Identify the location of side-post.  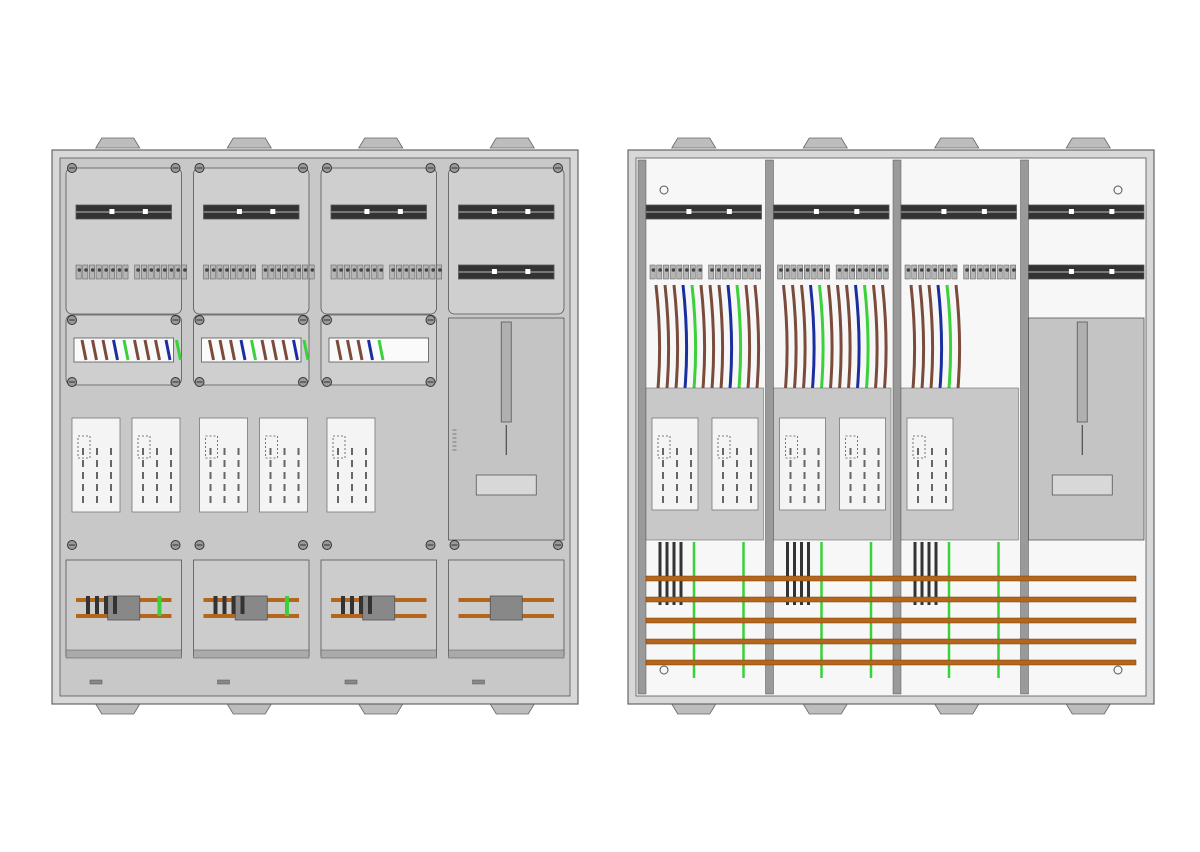
(1024, 427).